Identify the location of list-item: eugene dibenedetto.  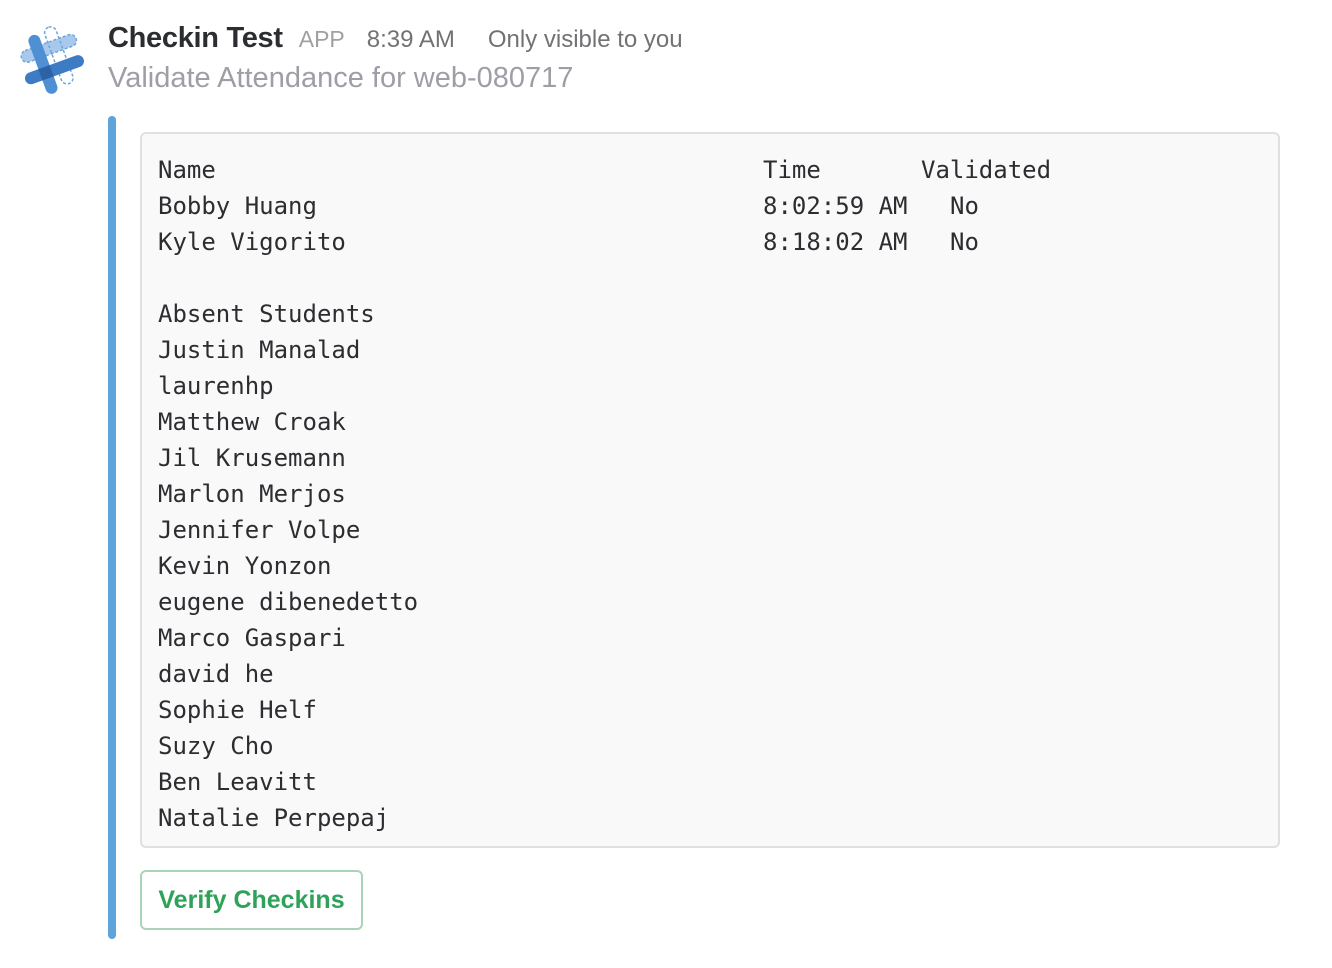
(288, 602).